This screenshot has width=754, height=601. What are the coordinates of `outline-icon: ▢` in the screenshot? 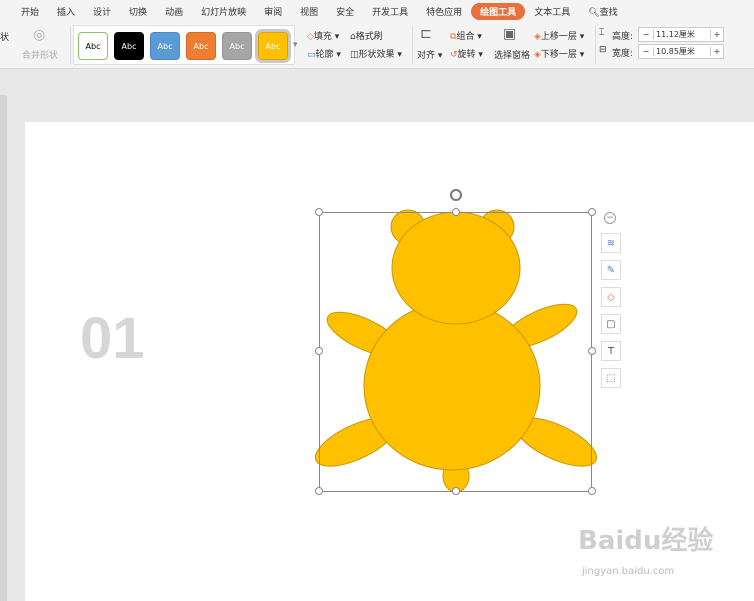 It's located at (611, 324).